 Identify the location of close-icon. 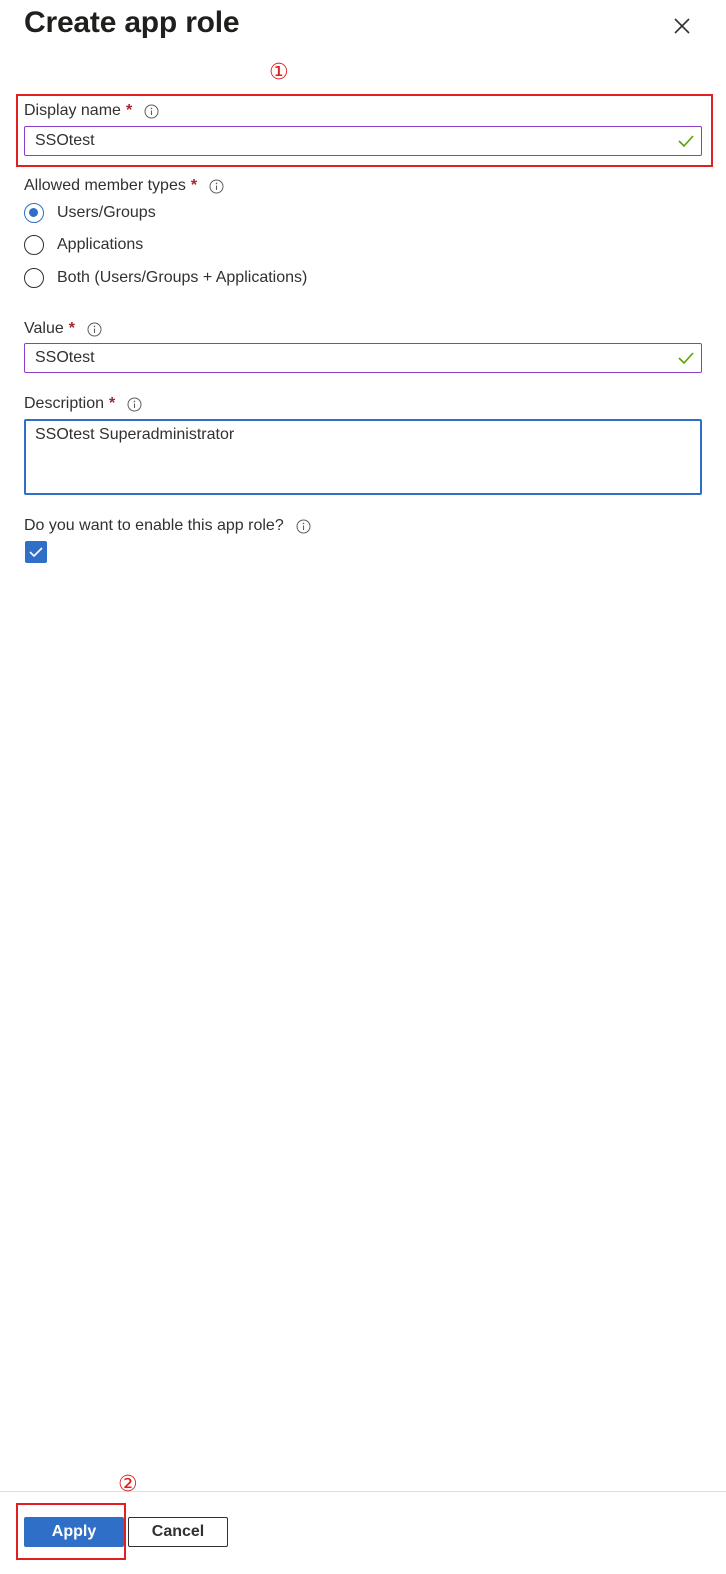
(682, 26).